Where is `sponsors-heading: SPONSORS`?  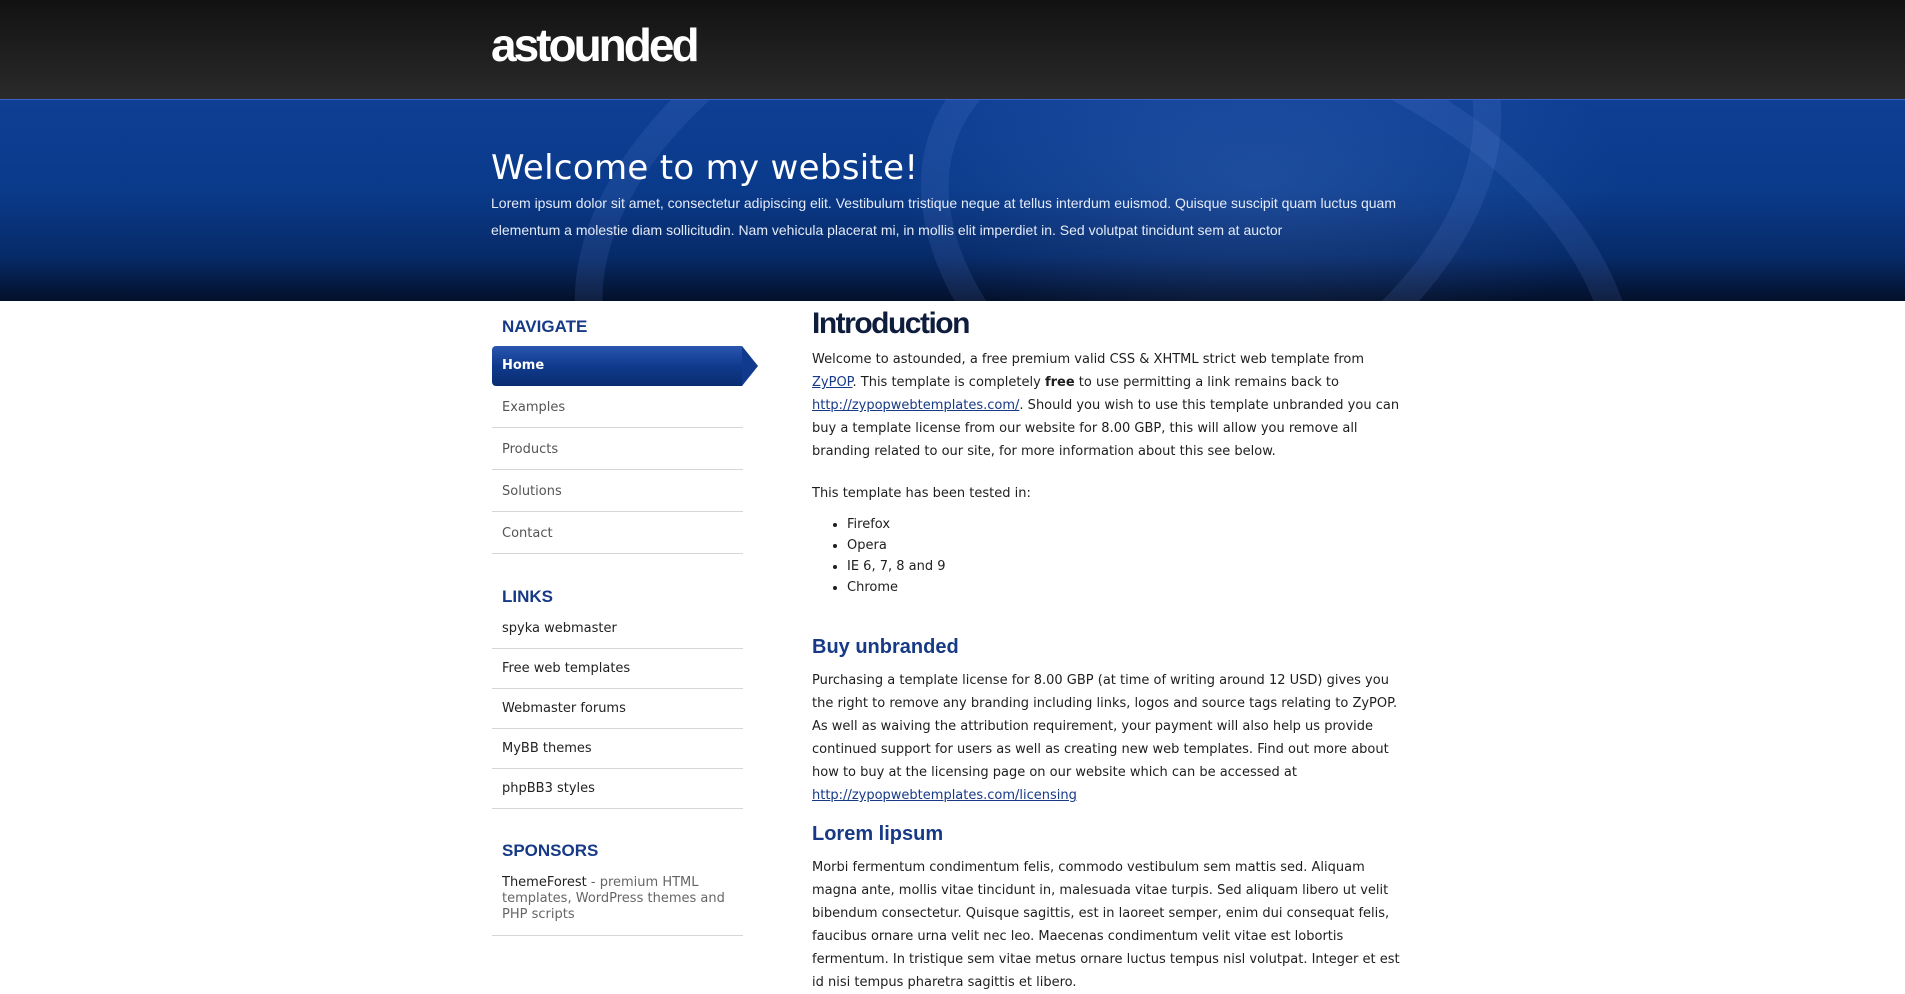
sponsors-heading: SPONSORS is located at coordinates (550, 850).